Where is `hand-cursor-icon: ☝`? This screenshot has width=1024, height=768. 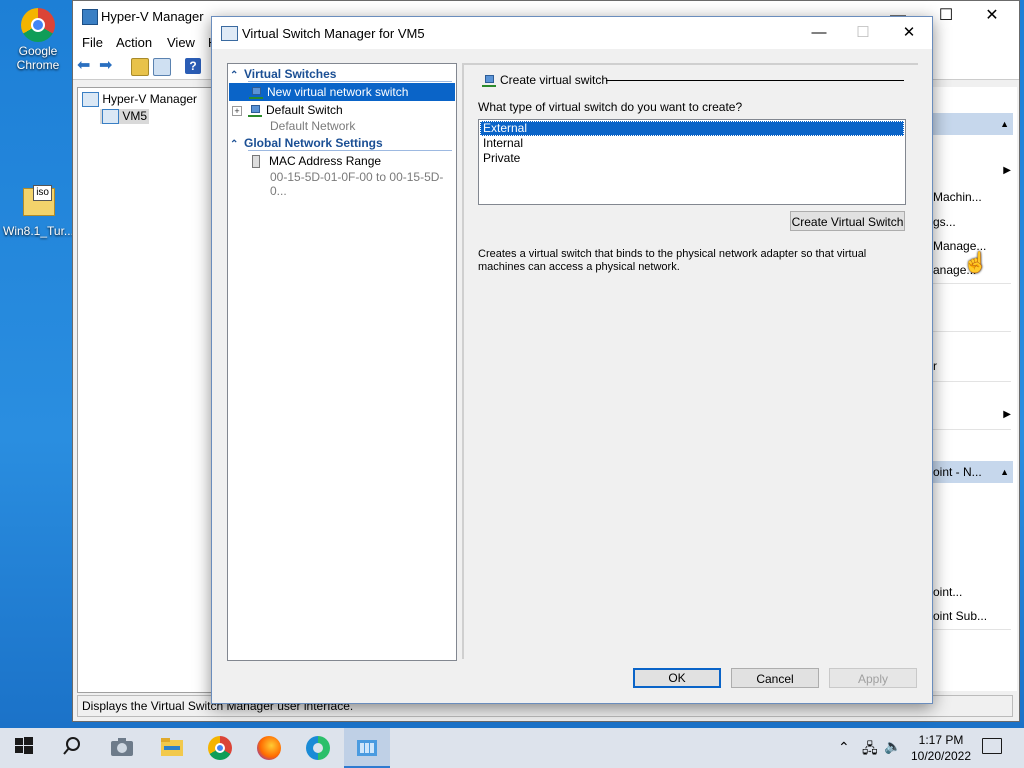
hand-cursor-icon: ☝ is located at coordinates (975, 263).